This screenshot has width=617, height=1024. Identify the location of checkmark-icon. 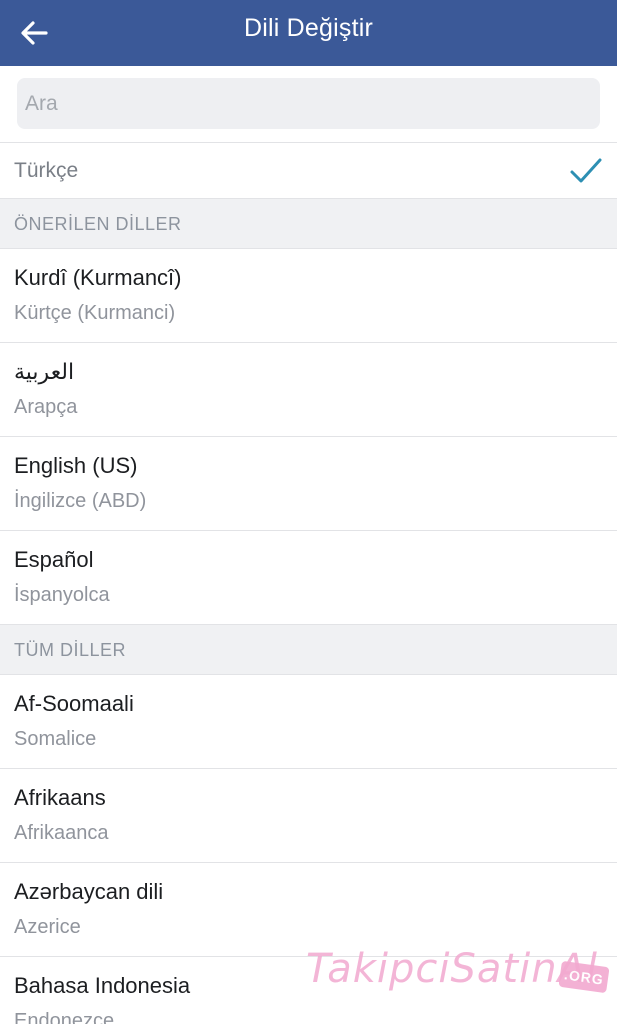
(586, 170).